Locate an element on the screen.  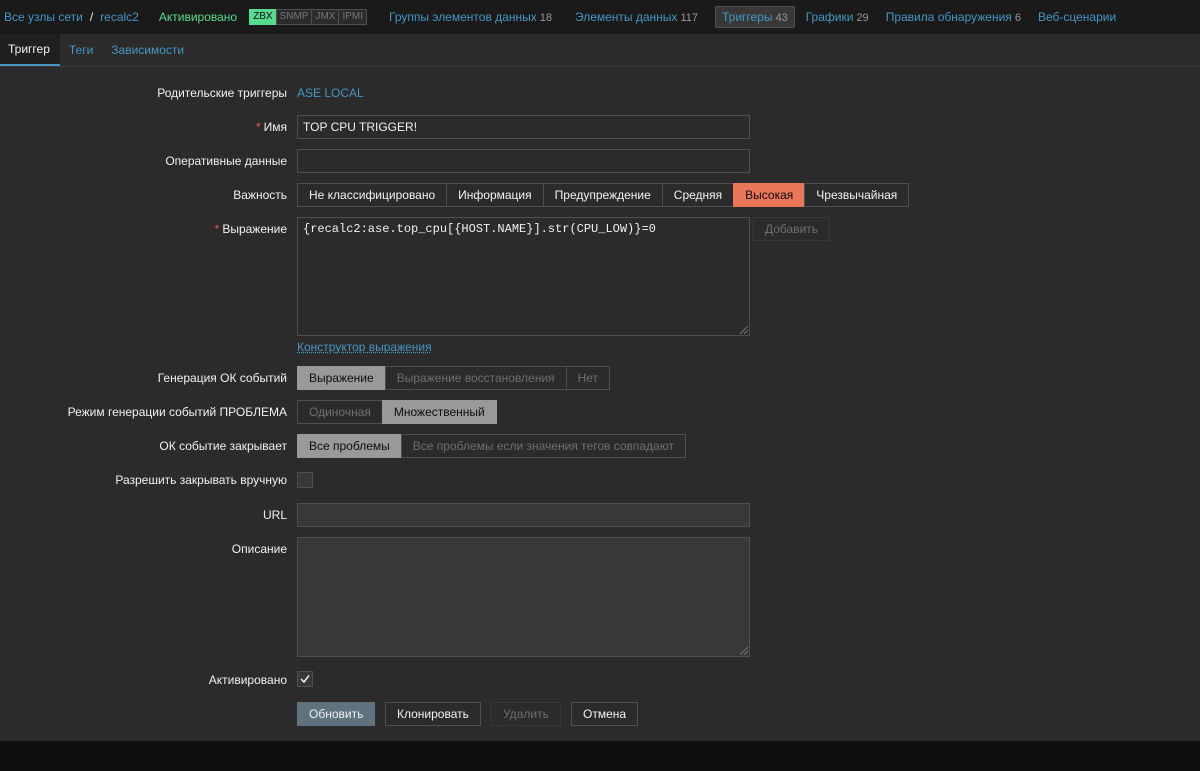
jmx-badge: JMX is located at coordinates (325, 17).